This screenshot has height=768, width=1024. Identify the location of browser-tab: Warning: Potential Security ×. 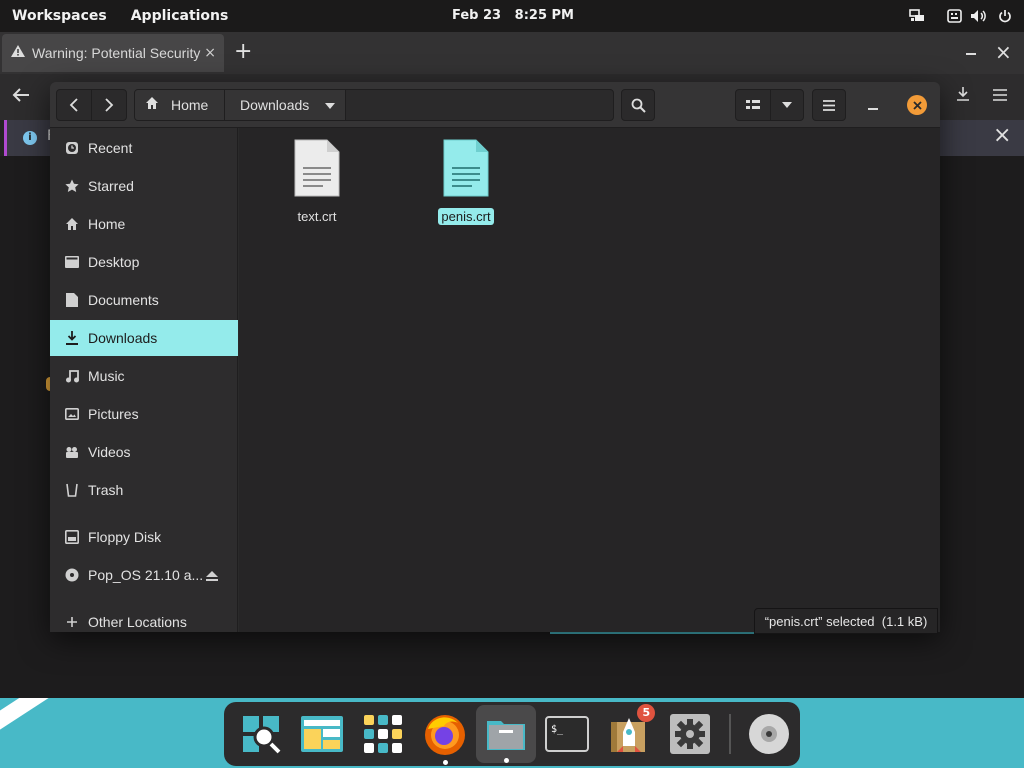
(113, 53).